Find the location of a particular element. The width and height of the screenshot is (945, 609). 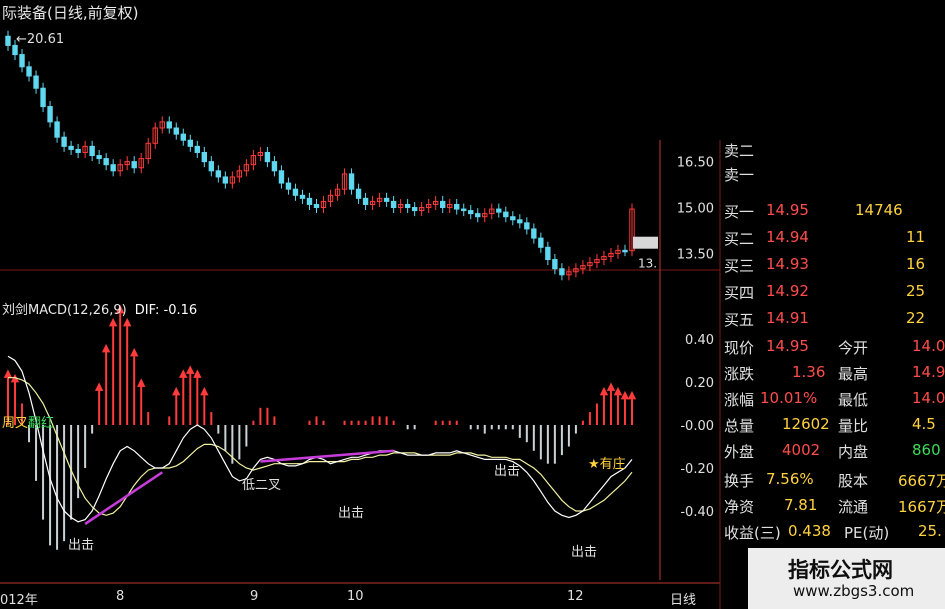

order-volume: 22 is located at coordinates (916, 318).